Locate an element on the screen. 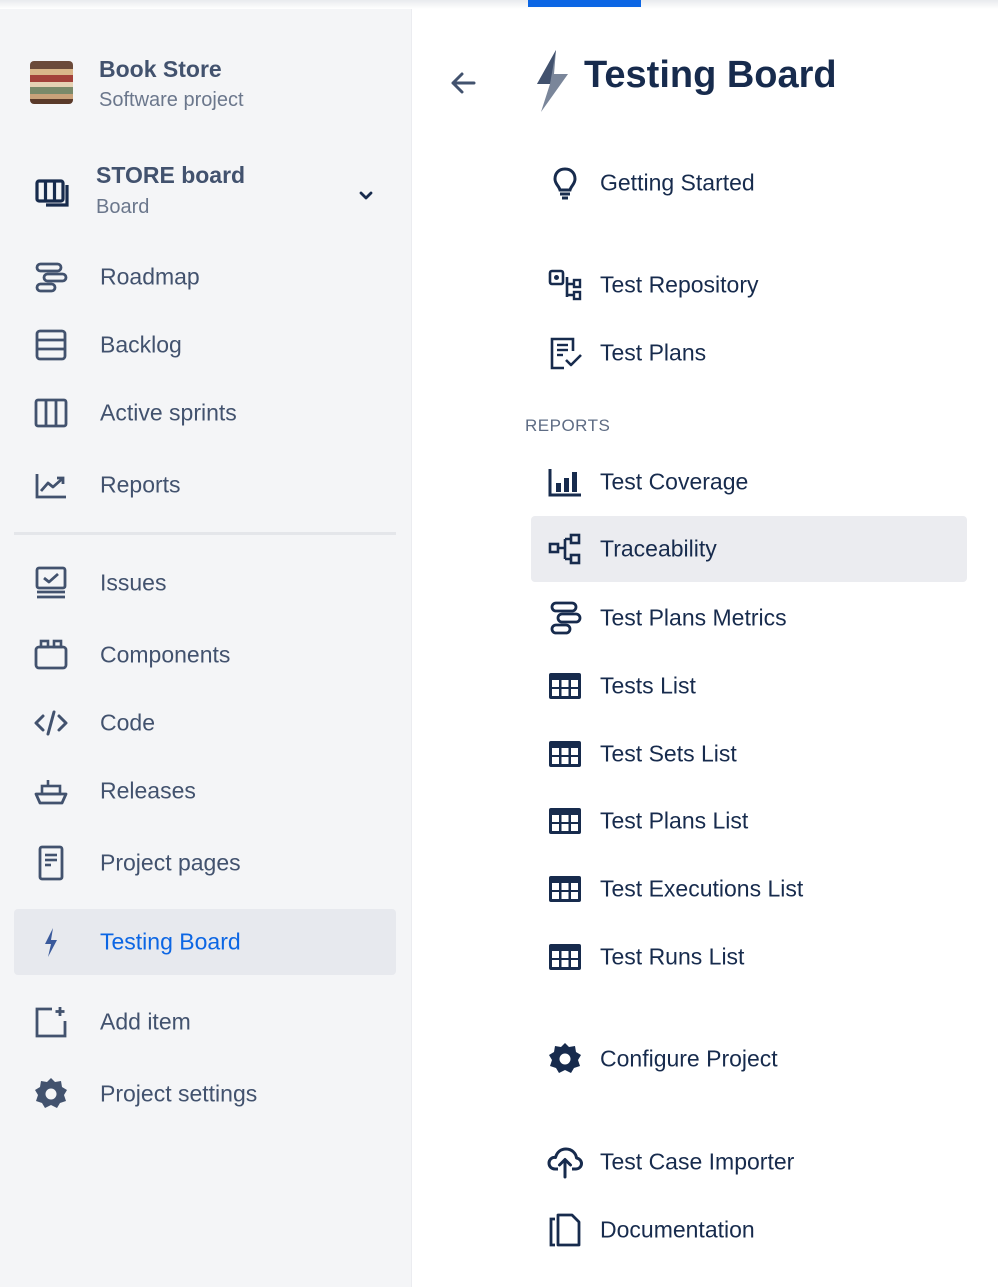 The image size is (998, 1287). project-type: Software project is located at coordinates (171, 100).